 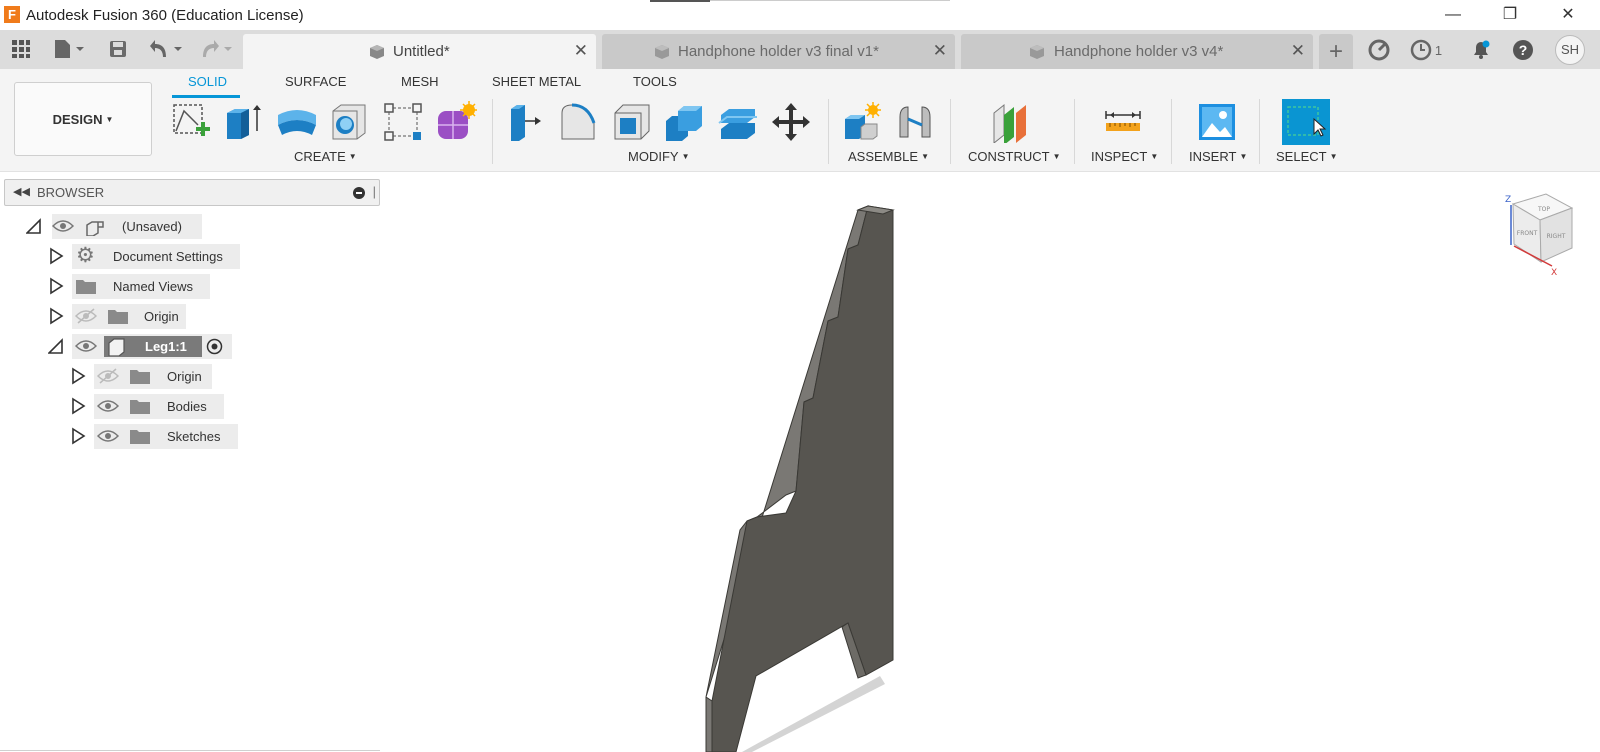 I want to click on press-pull-icon, so click(x=526, y=122).